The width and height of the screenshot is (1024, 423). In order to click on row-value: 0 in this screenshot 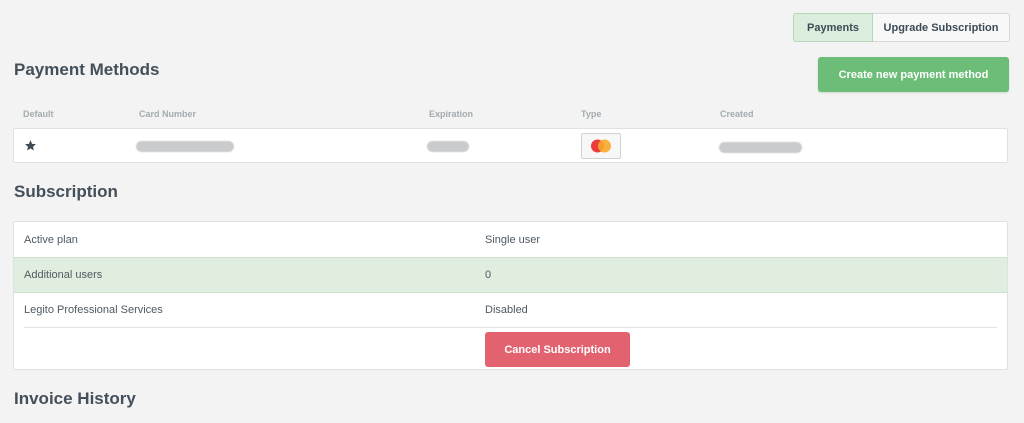, I will do `click(488, 275)`.